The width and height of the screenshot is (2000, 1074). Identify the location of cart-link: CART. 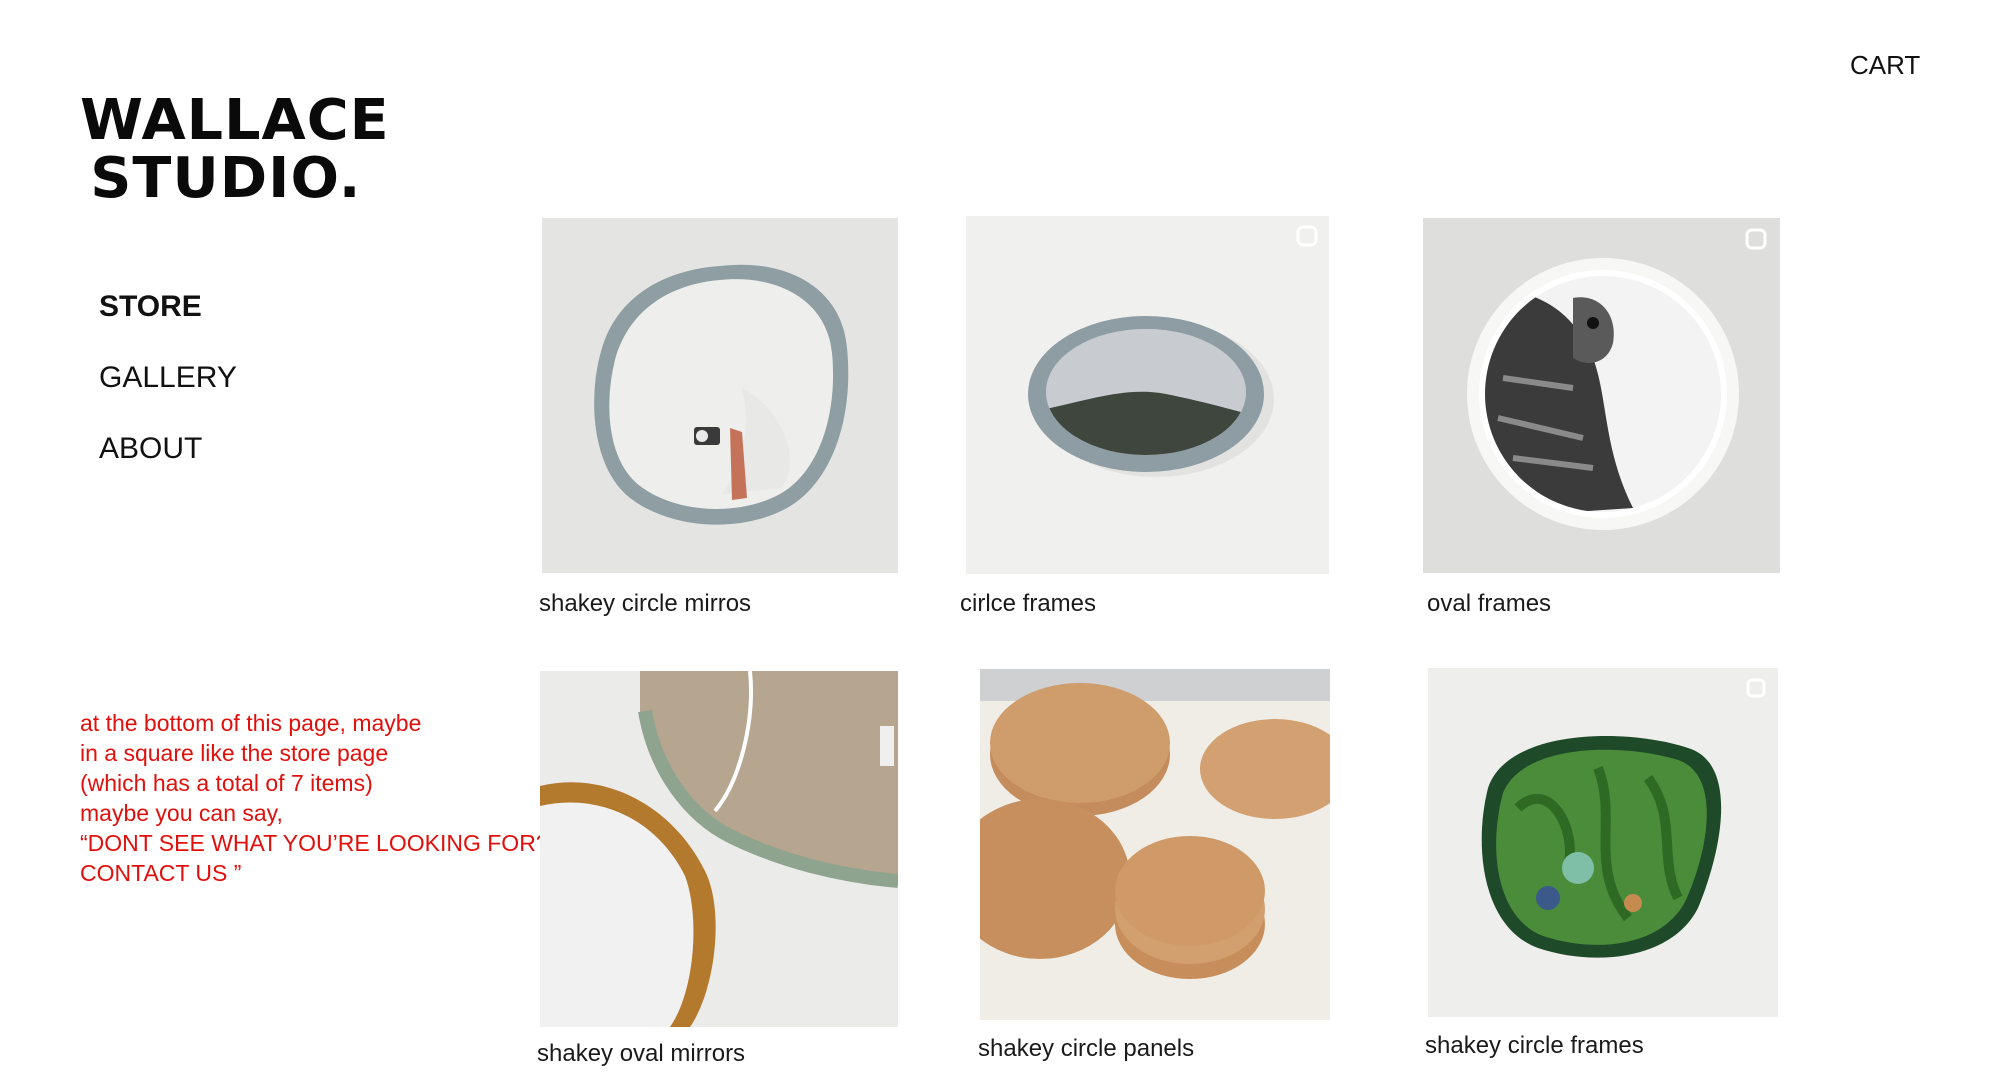
(1885, 65).